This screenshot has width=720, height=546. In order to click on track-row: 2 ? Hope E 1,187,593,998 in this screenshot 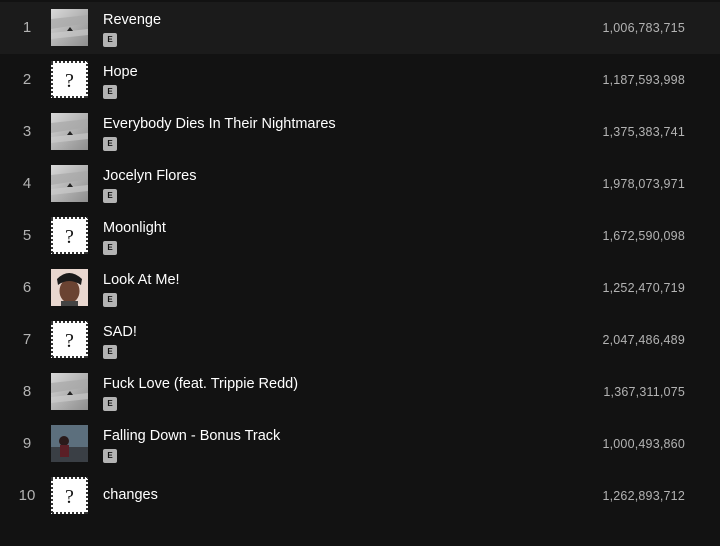, I will do `click(360, 80)`.